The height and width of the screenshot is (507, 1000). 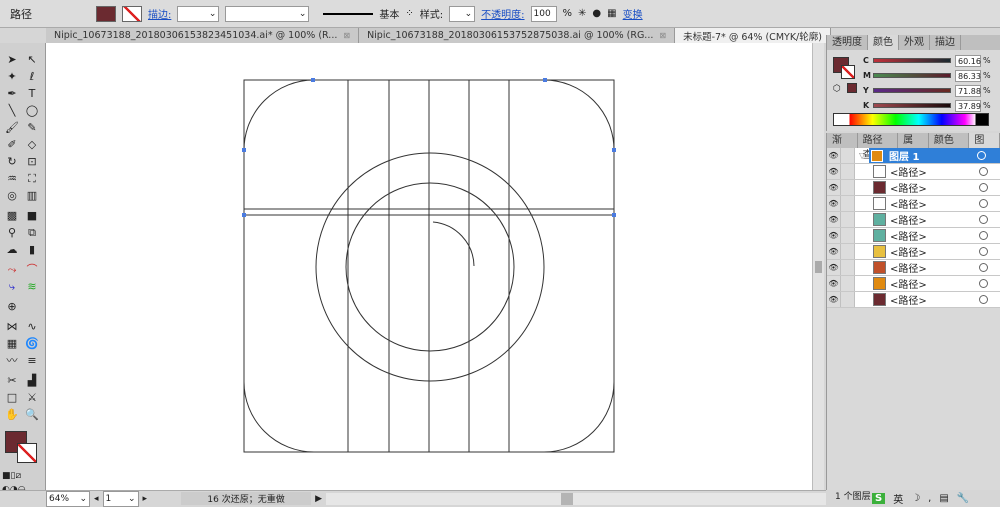 What do you see at coordinates (32, 398) in the screenshot?
I see `knife-tool-icon: ⚔` at bounding box center [32, 398].